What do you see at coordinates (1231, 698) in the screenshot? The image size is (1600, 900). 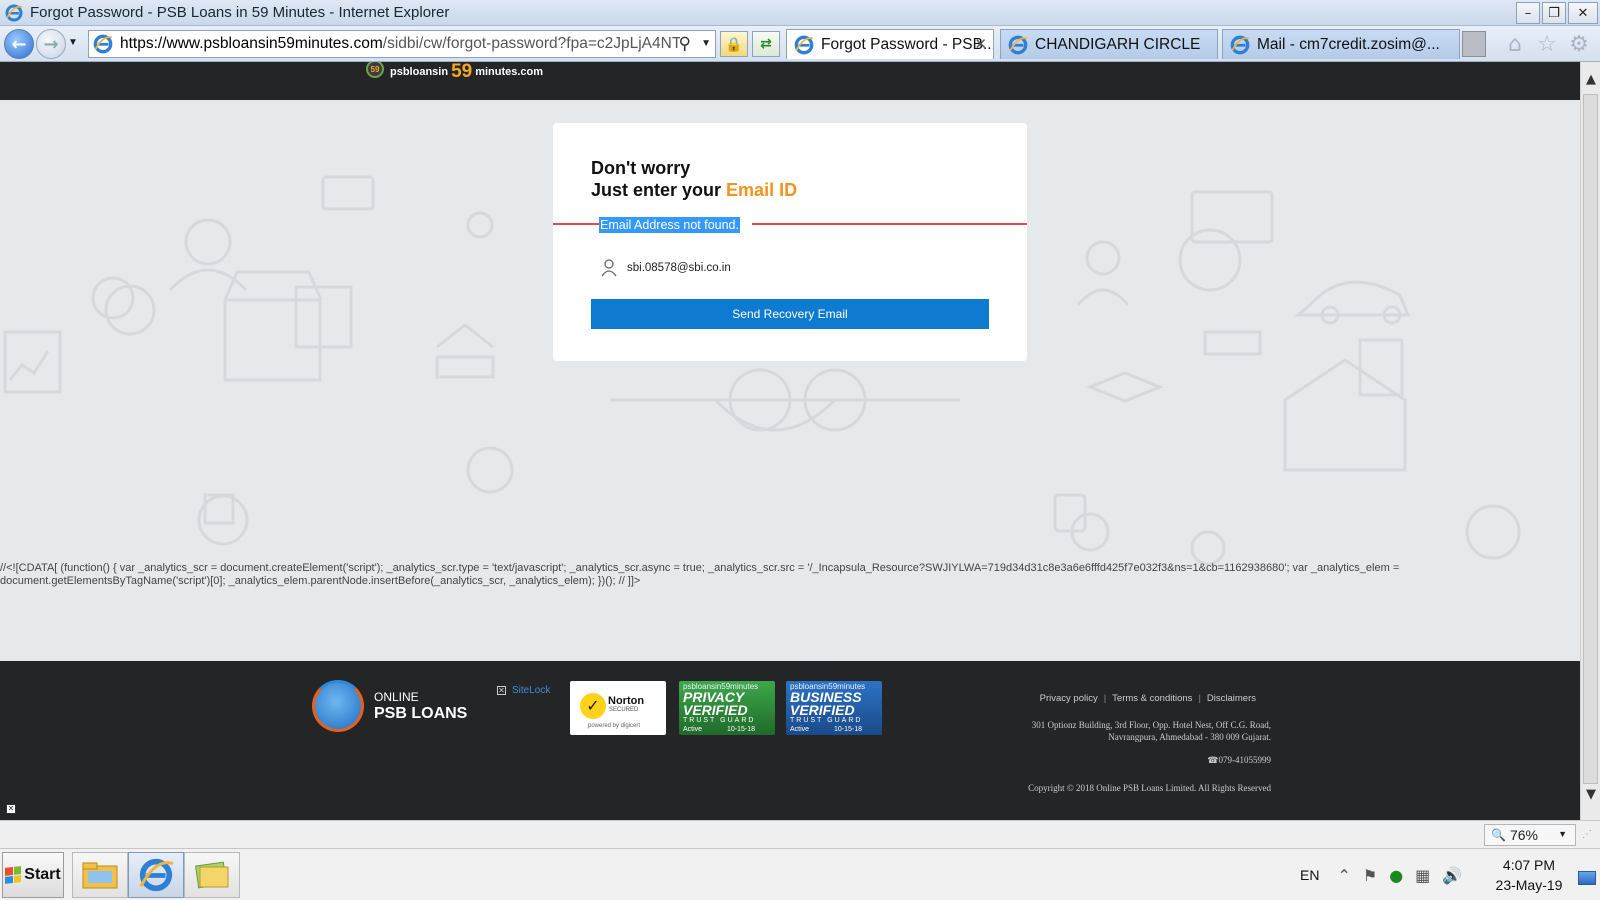 I see `disclaimers-link: Disclaimers` at bounding box center [1231, 698].